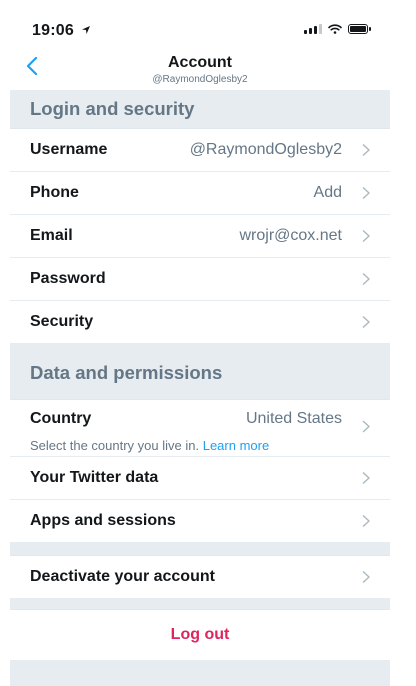  I want to click on logout-button: Log out, so click(200, 635).